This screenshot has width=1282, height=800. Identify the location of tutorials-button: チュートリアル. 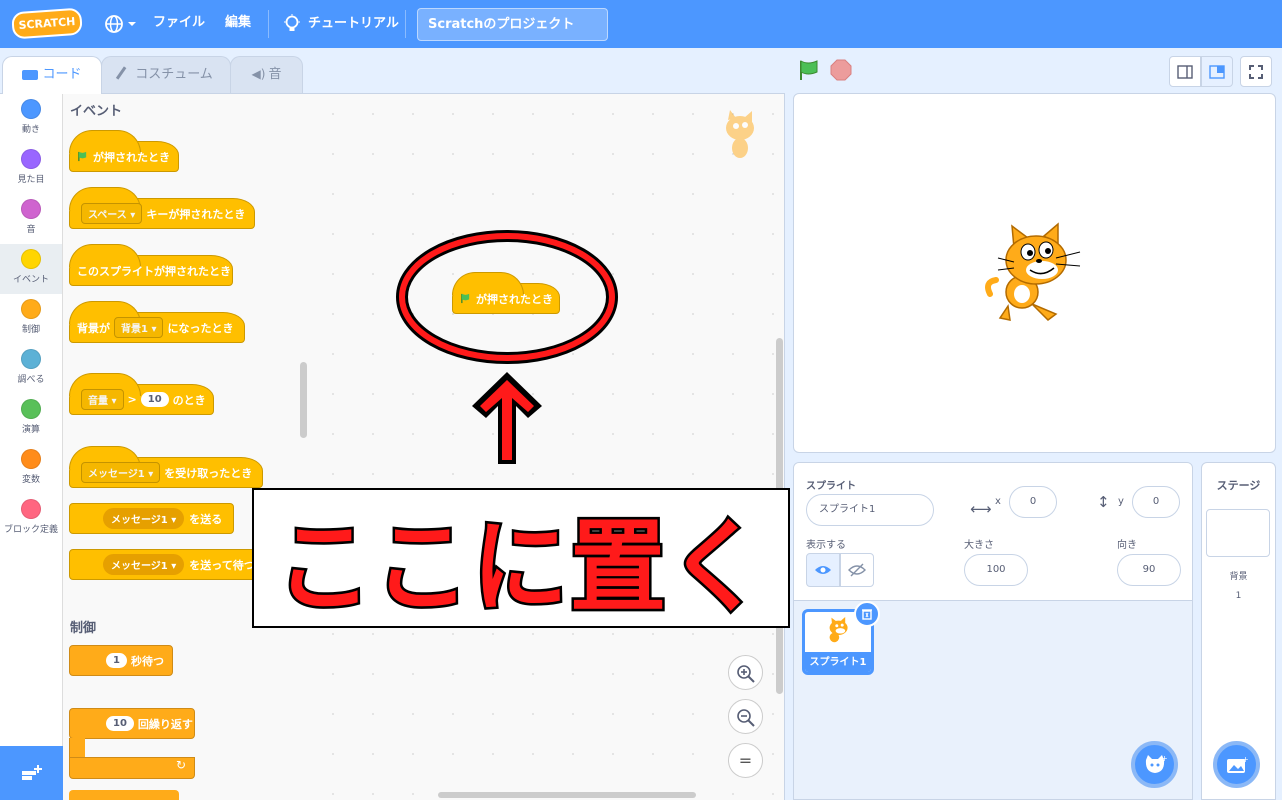
(341, 24).